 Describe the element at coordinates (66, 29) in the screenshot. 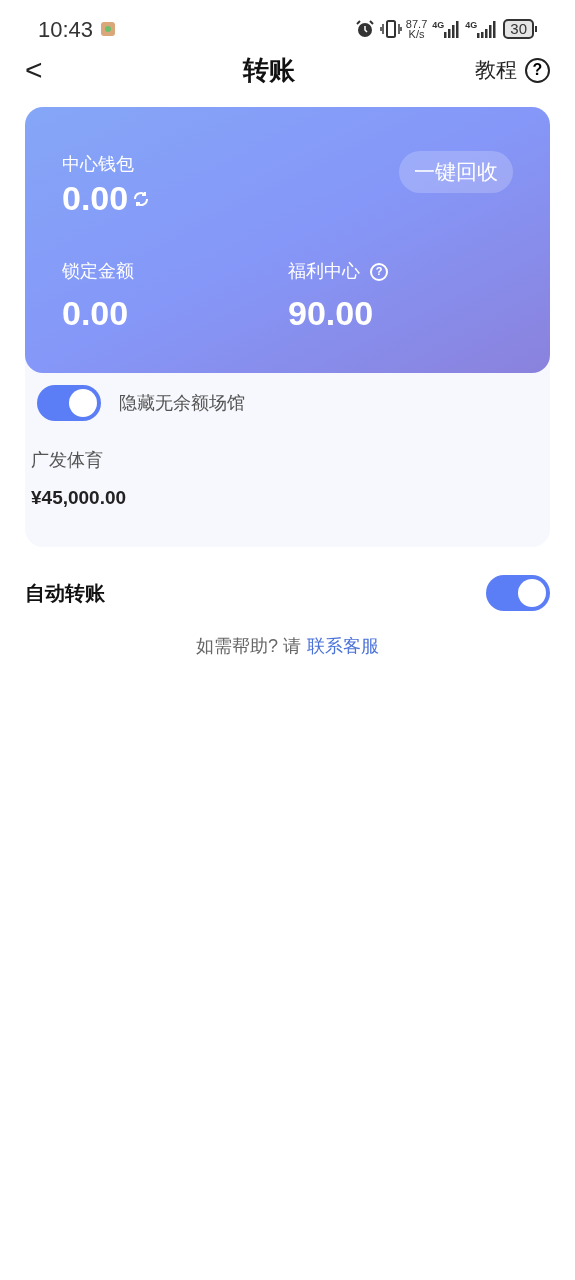

I see `status-time: 10:43` at that location.